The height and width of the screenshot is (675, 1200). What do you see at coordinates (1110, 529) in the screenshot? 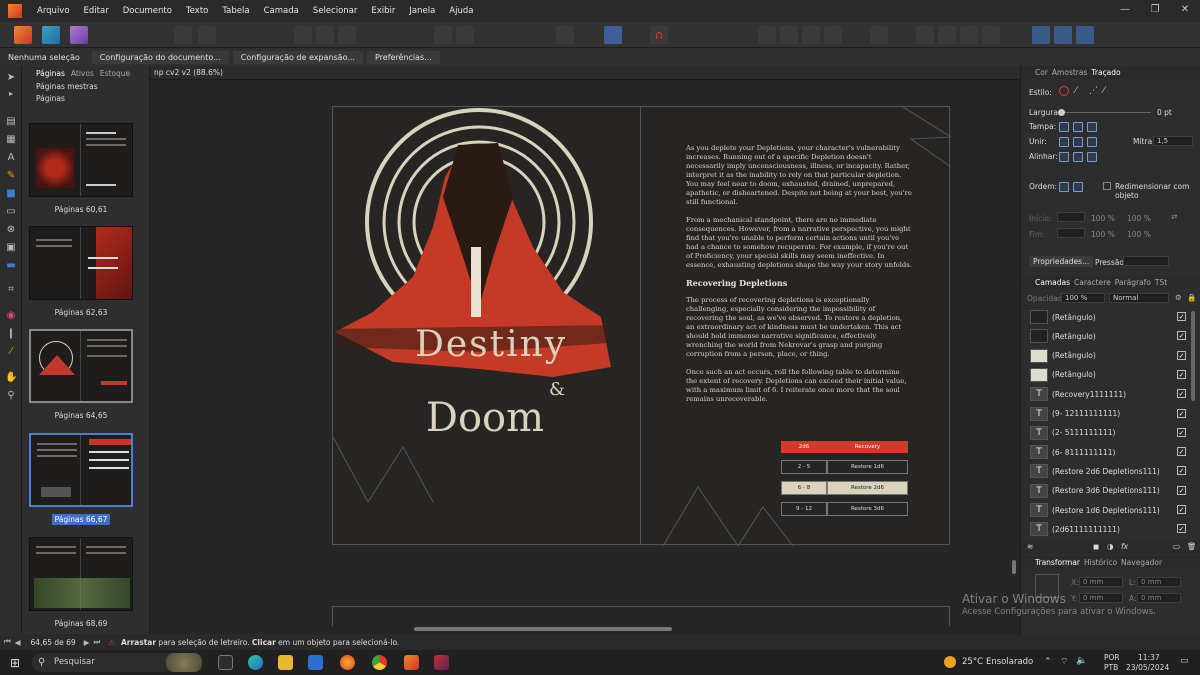
I see `layer-row: T (2d61111111111) ✓` at bounding box center [1110, 529].